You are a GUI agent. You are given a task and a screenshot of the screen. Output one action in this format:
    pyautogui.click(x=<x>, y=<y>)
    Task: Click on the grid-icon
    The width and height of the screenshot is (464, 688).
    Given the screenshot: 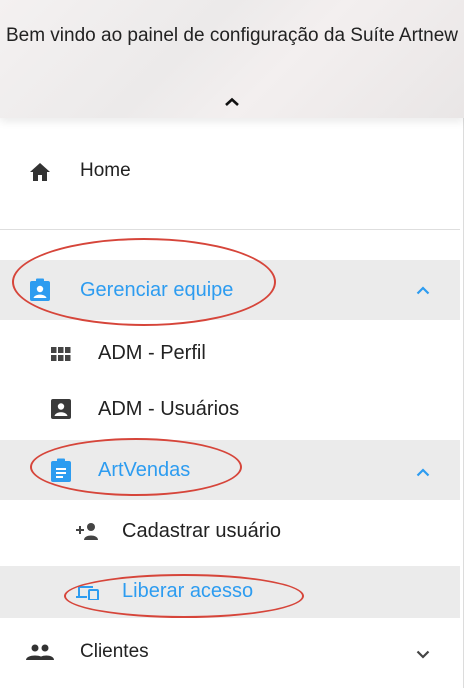 What is the action you would take?
    pyautogui.click(x=61, y=354)
    